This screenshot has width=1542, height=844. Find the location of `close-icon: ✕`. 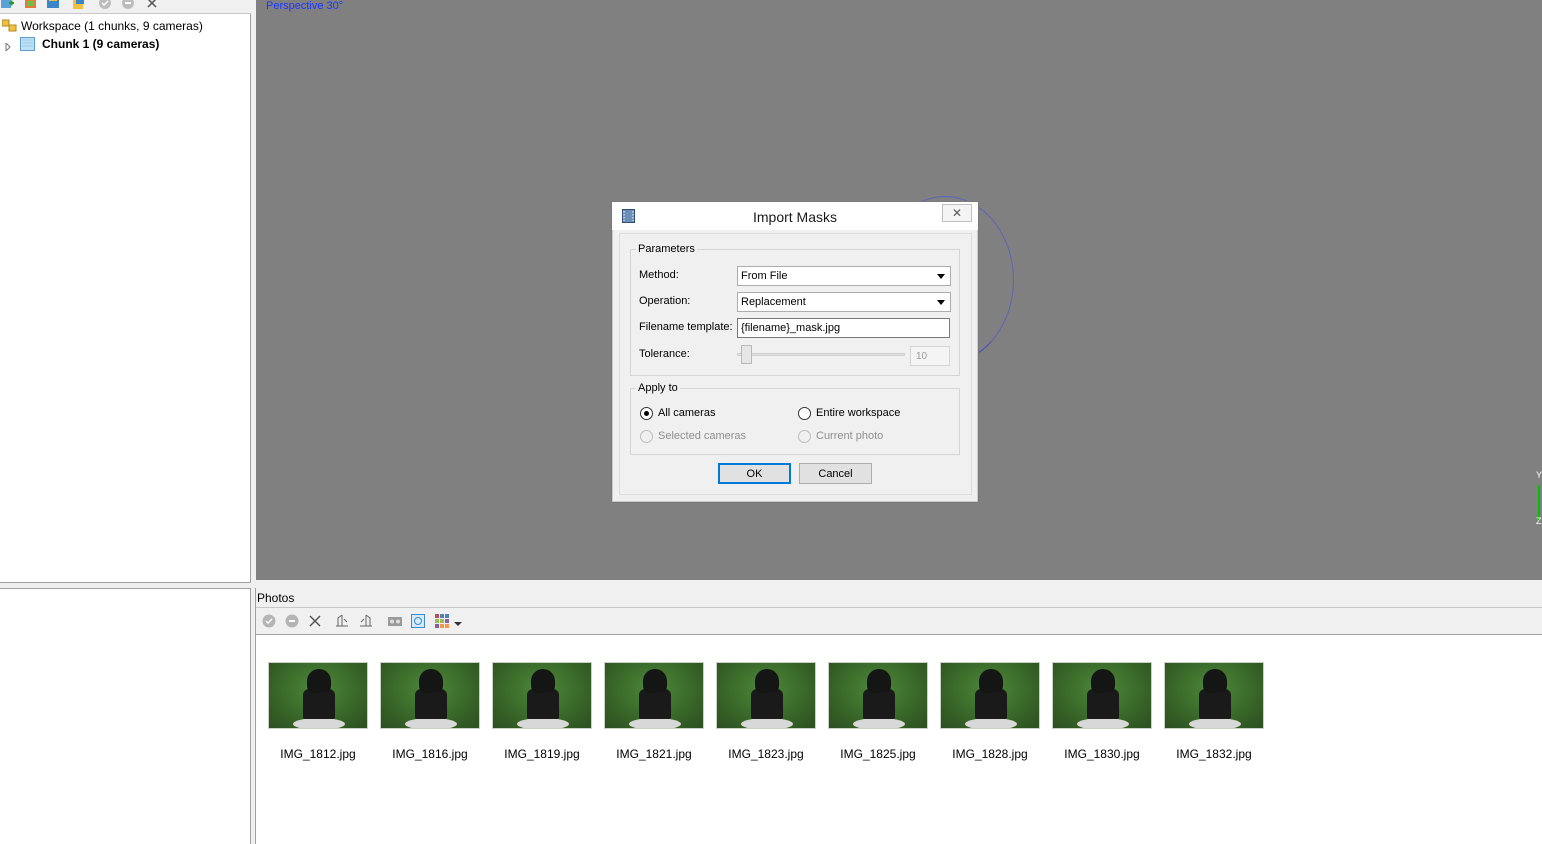

close-icon: ✕ is located at coordinates (957, 213).